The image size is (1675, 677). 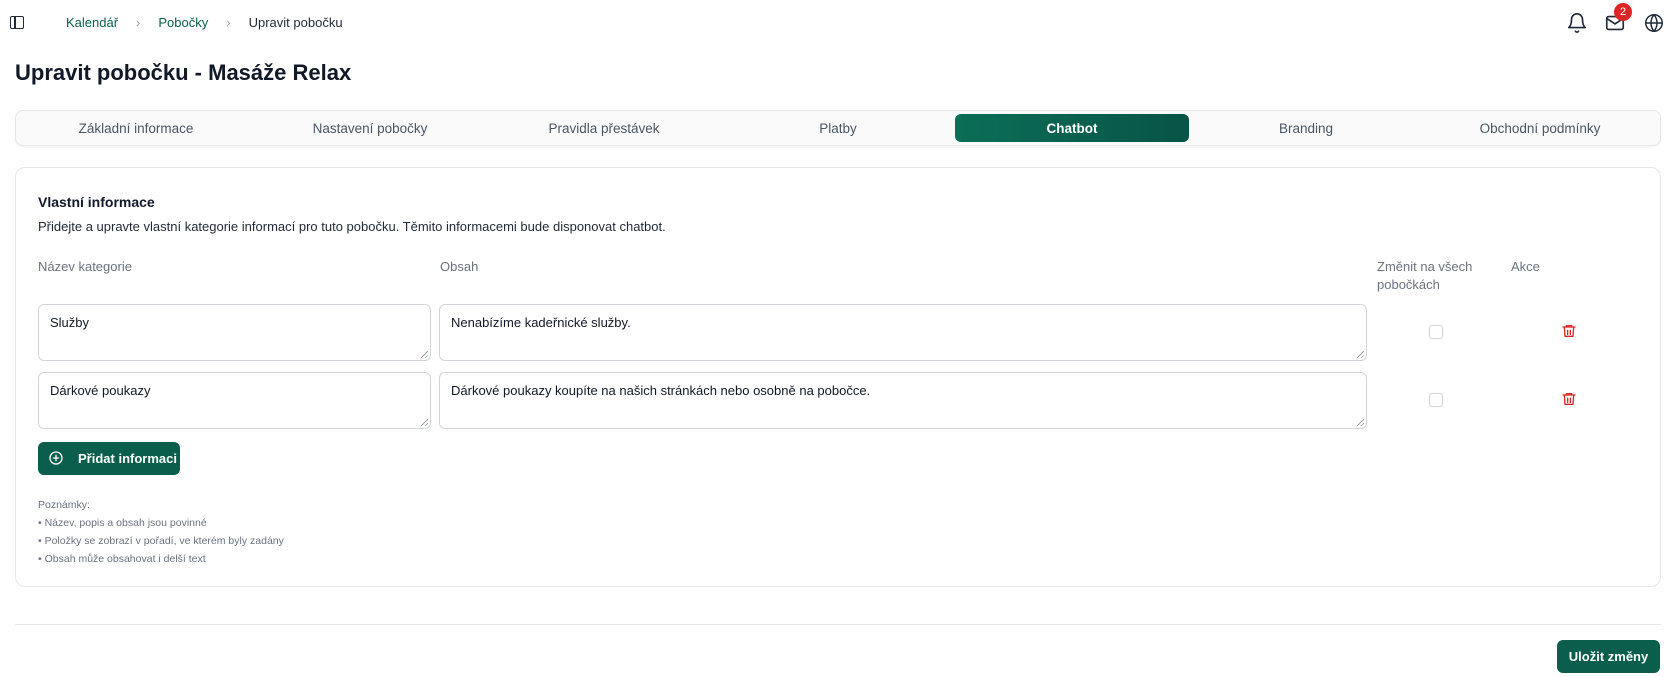 I want to click on tab-pravidla-prestavek: Pravidla přestávek, so click(x=604, y=128).